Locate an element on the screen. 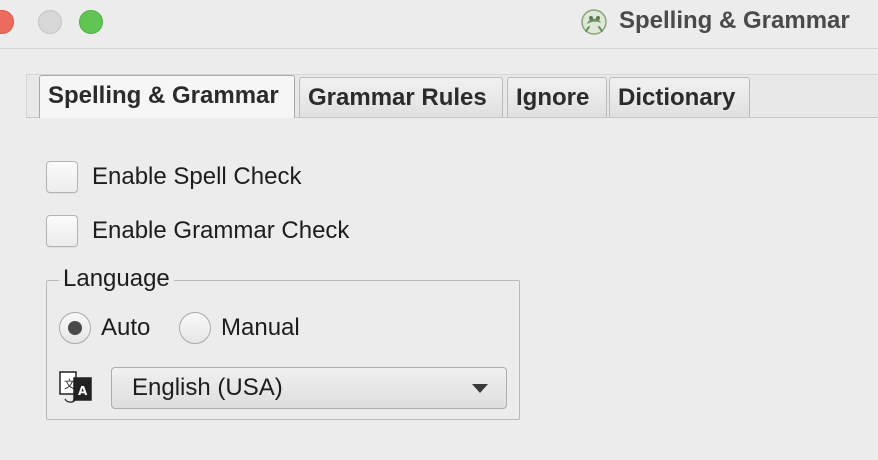  tab-grammar-rules: Grammar Rules is located at coordinates (401, 97).